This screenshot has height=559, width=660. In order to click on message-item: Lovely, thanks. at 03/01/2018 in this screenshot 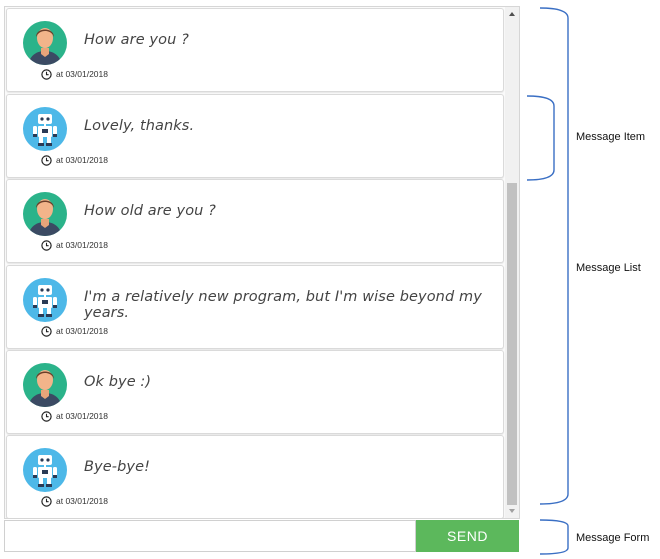, I will do `click(255, 136)`.